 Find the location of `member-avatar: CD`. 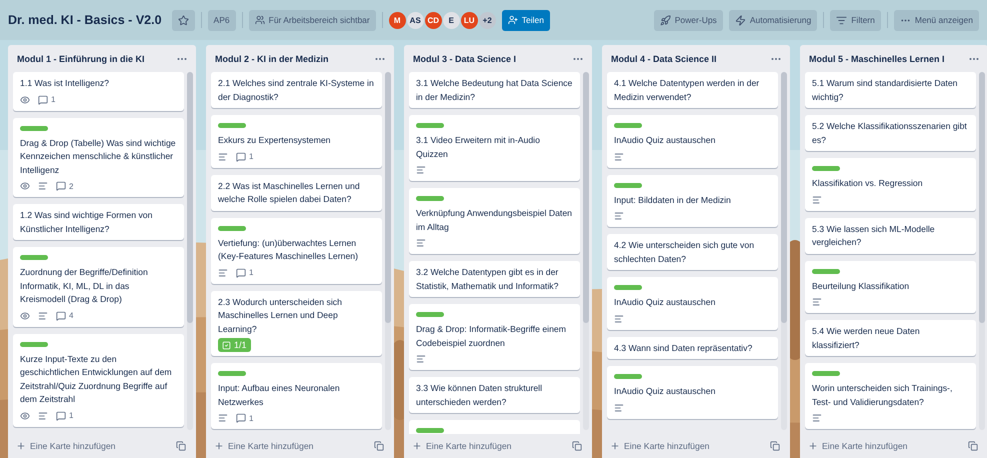

member-avatar: CD is located at coordinates (433, 20).